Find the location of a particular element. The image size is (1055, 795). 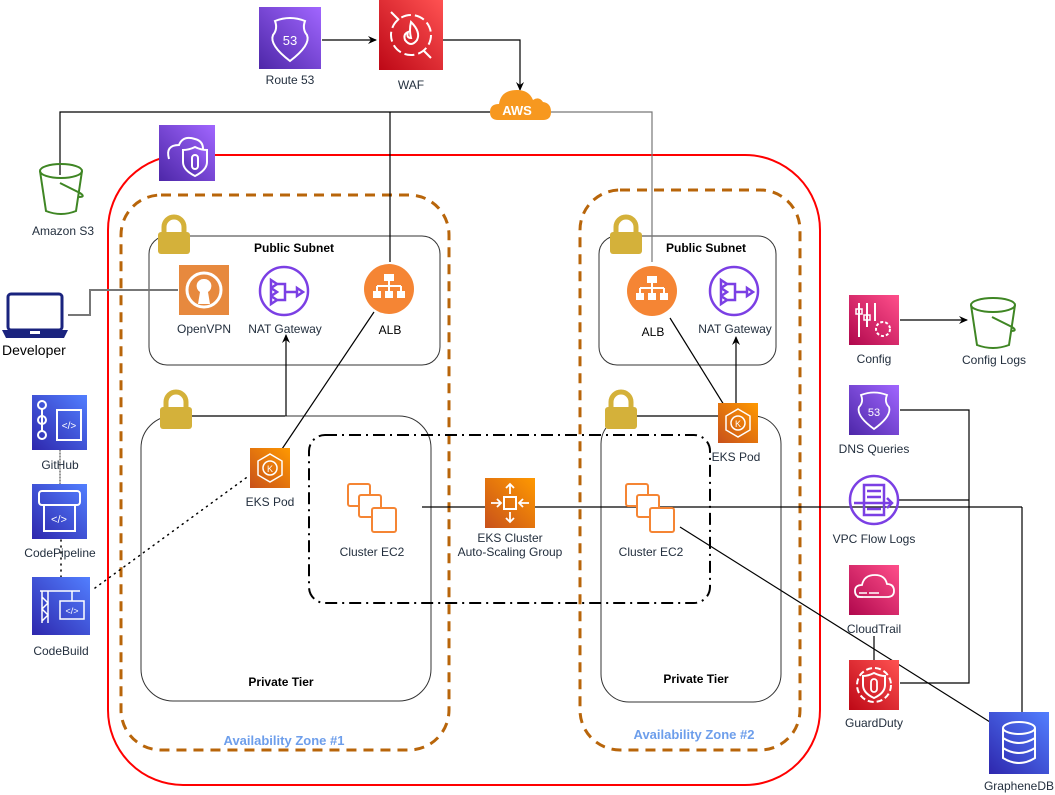

waf-label: WAF is located at coordinates (411, 85).